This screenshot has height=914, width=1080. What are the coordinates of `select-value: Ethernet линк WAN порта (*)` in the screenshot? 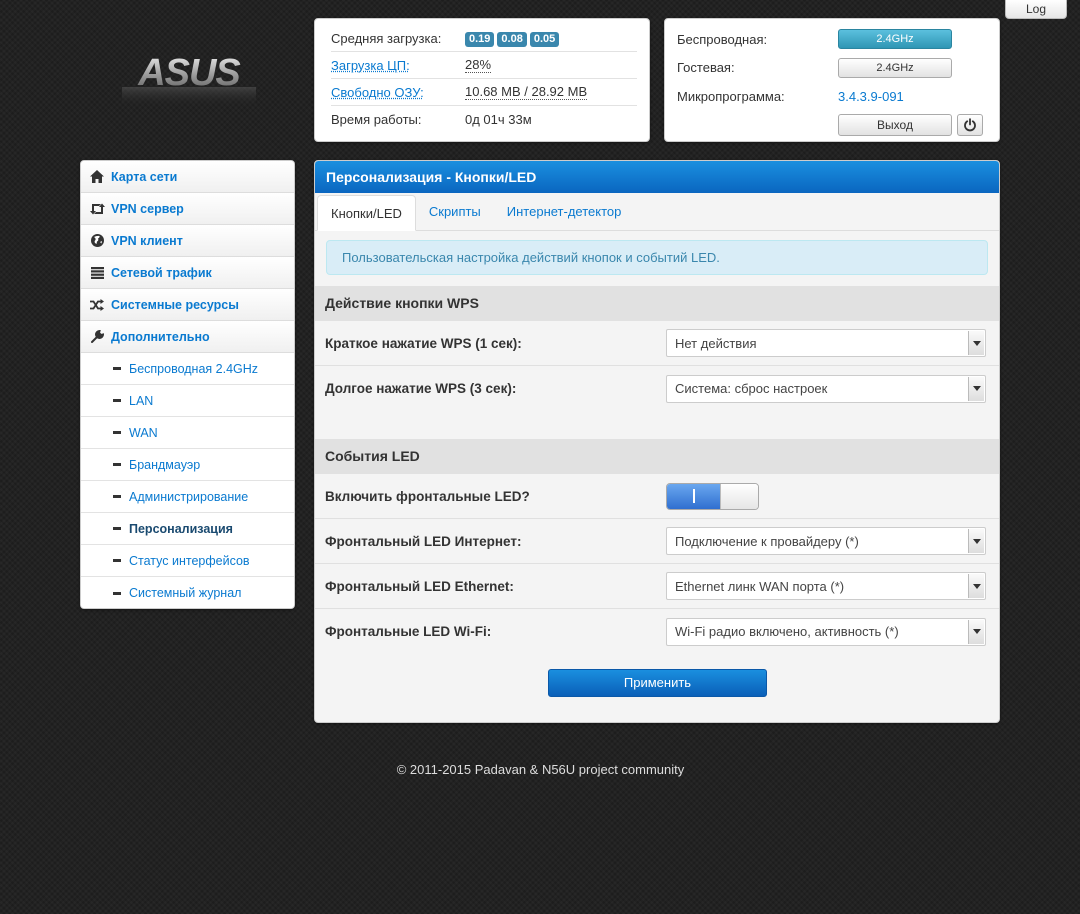 It's located at (760, 586).